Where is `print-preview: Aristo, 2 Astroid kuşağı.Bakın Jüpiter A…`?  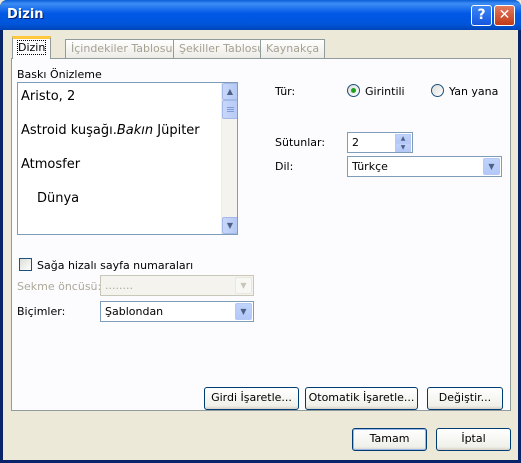
print-preview: Aristo, 2 Astroid kuşağı.Bakın Jüpiter A… is located at coordinates (127, 158).